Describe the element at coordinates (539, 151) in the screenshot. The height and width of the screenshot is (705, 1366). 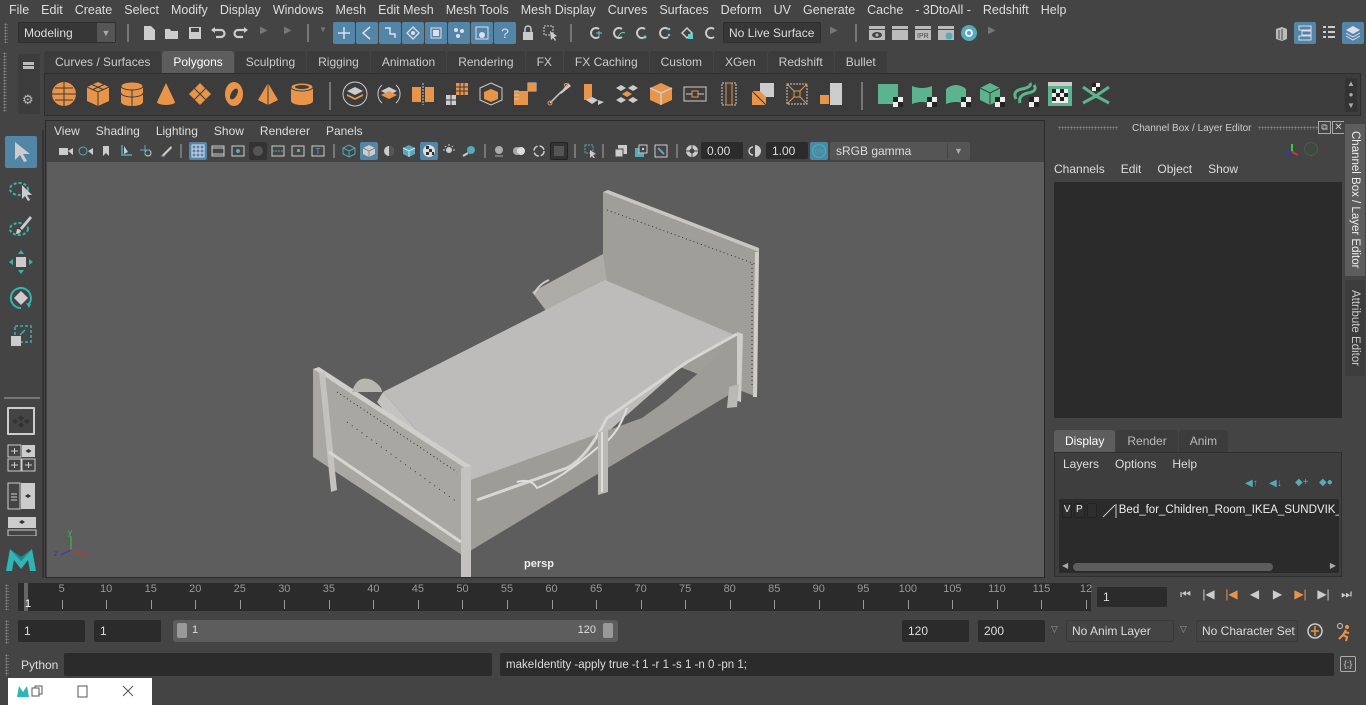
I see `xray-active-components-icon` at that location.